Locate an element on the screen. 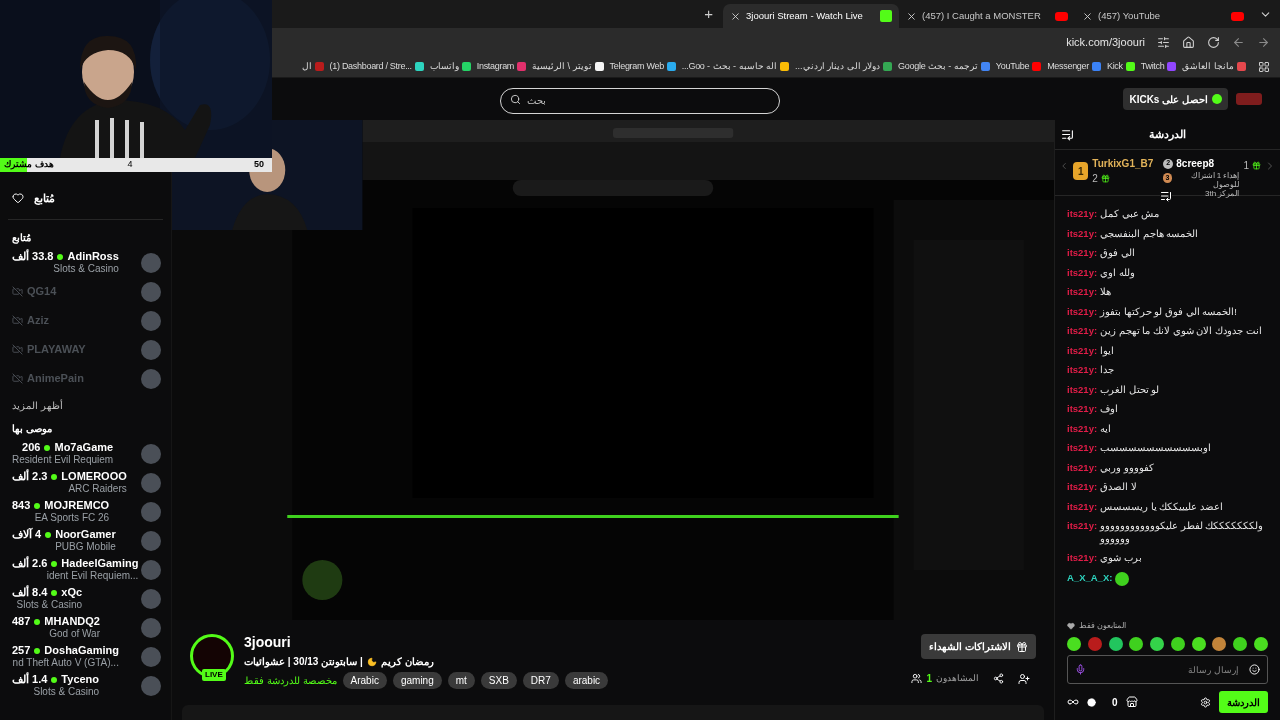 This screenshot has height=720, width=1280. bookmark: Twitch is located at coordinates (1158, 66).